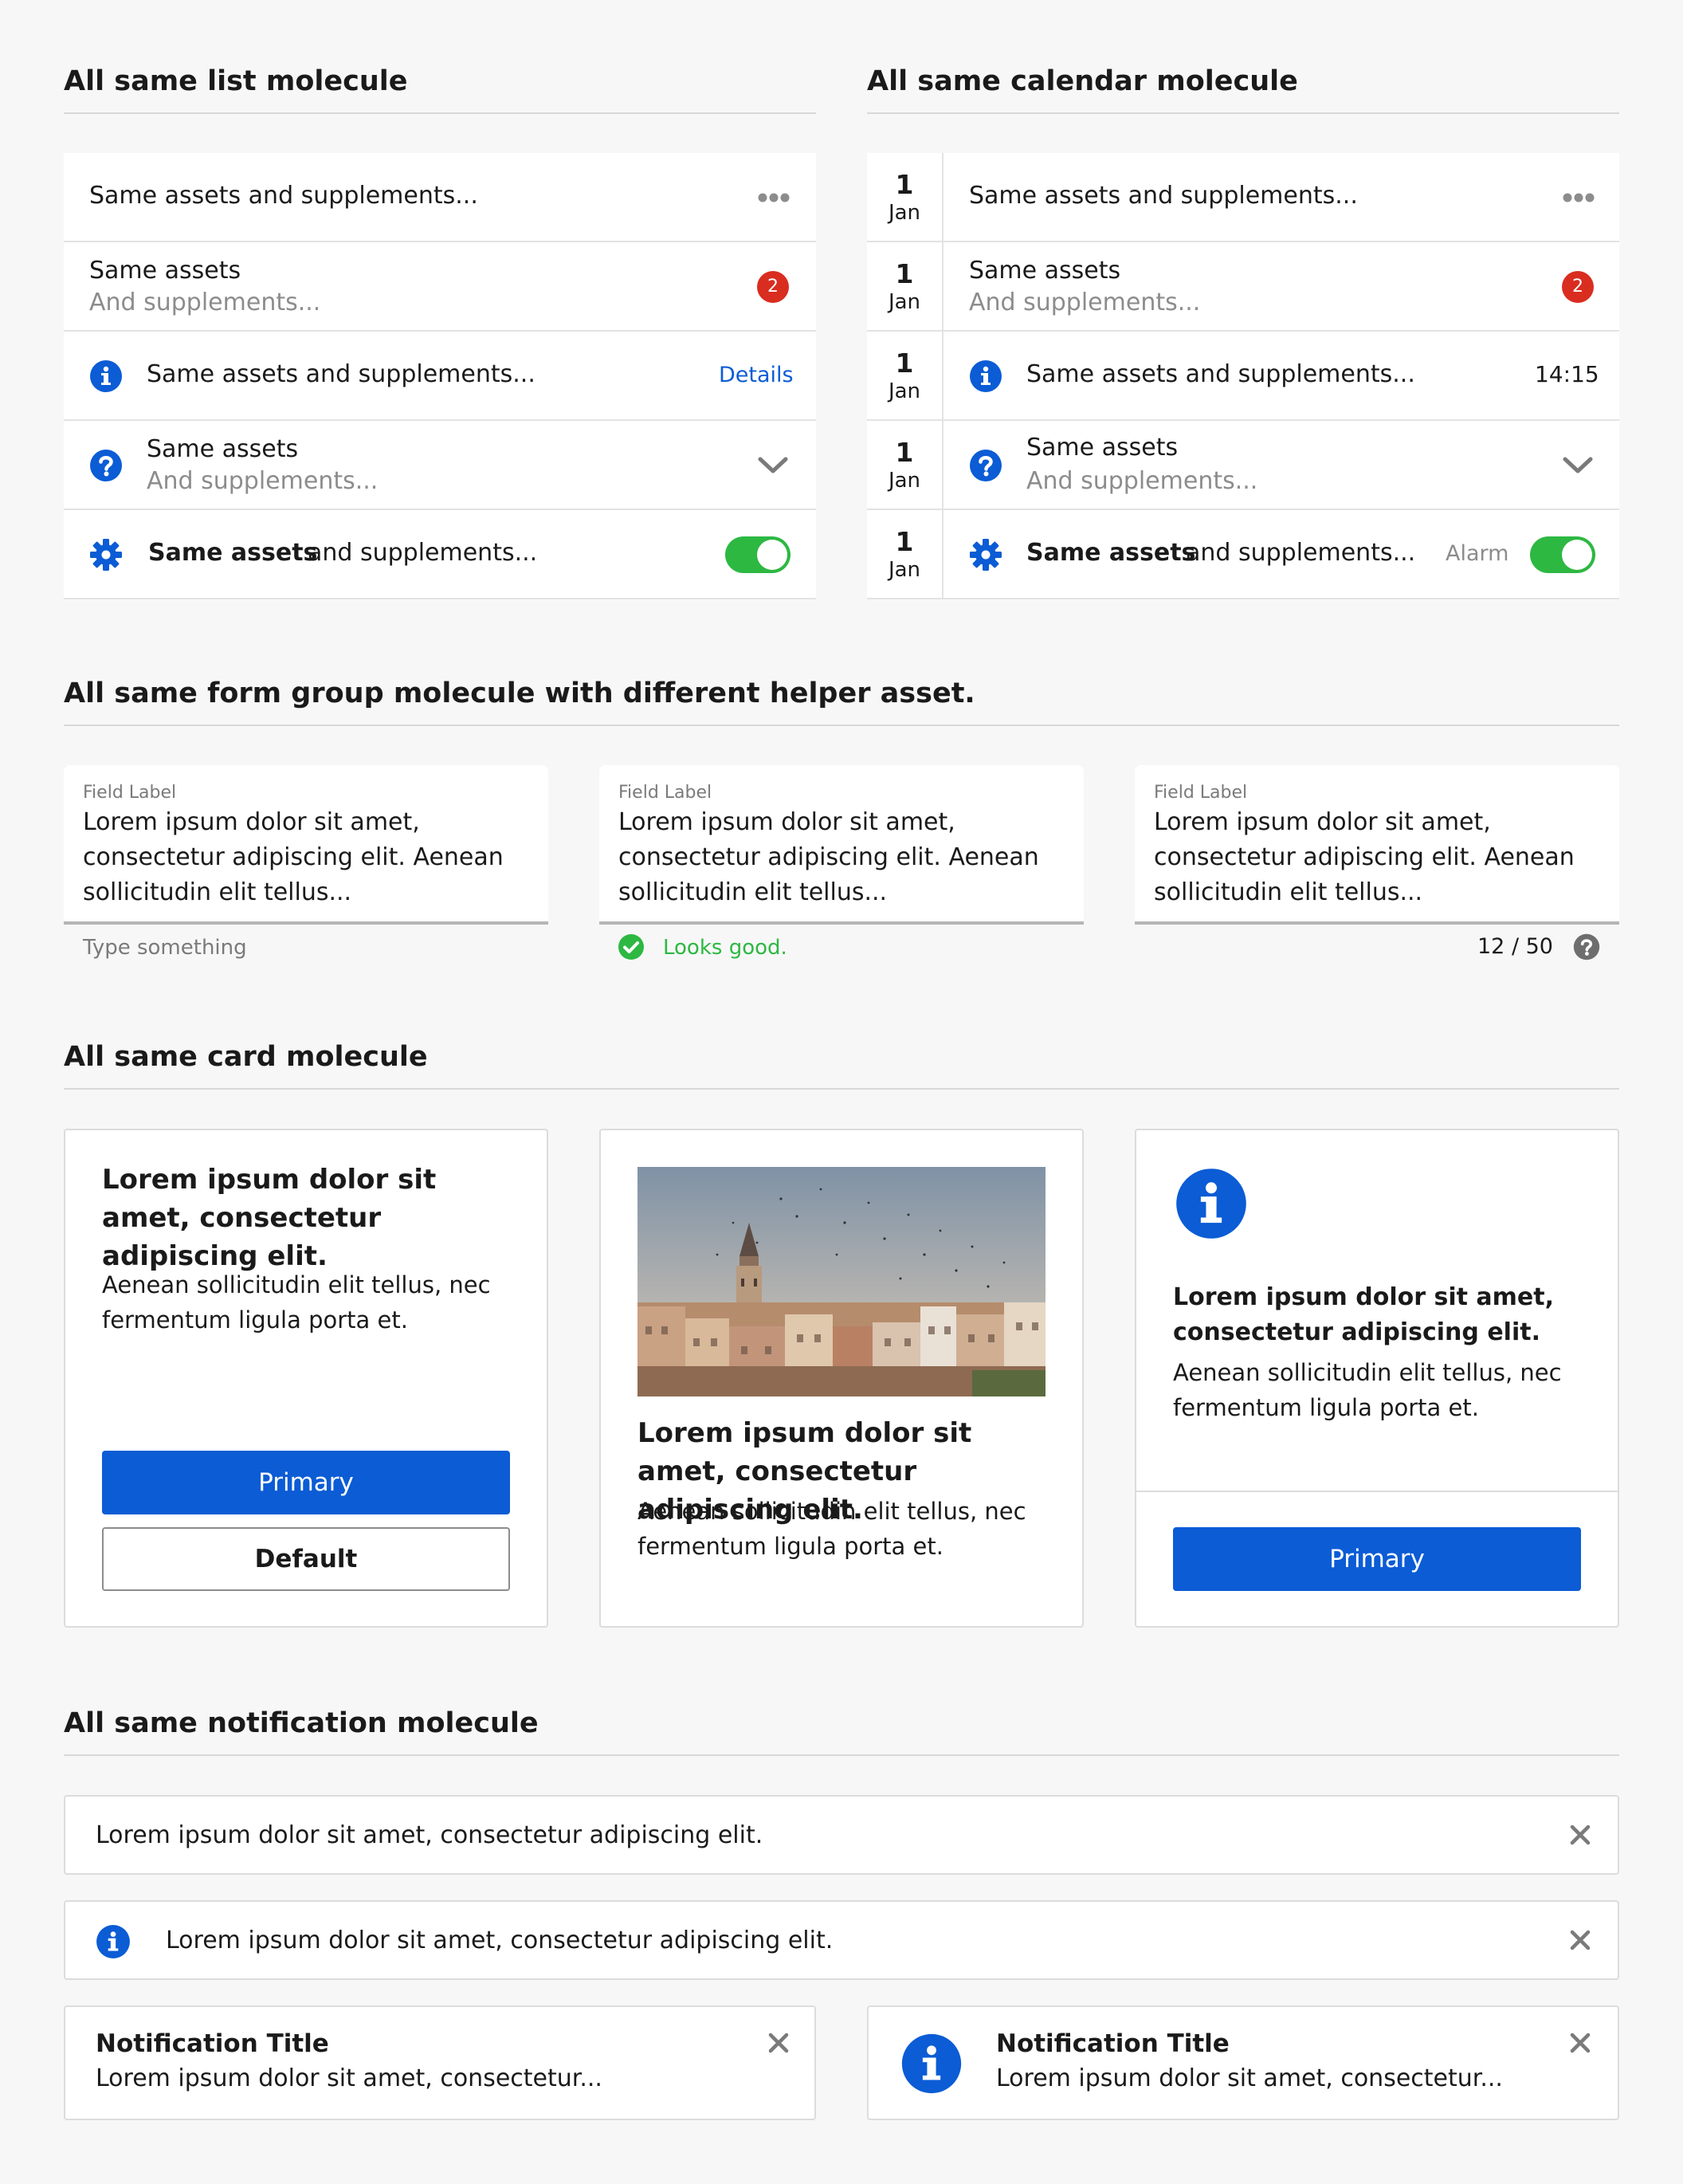  What do you see at coordinates (440, 287) in the screenshot?
I see `list-item: Same assets And supplements... 2` at bounding box center [440, 287].